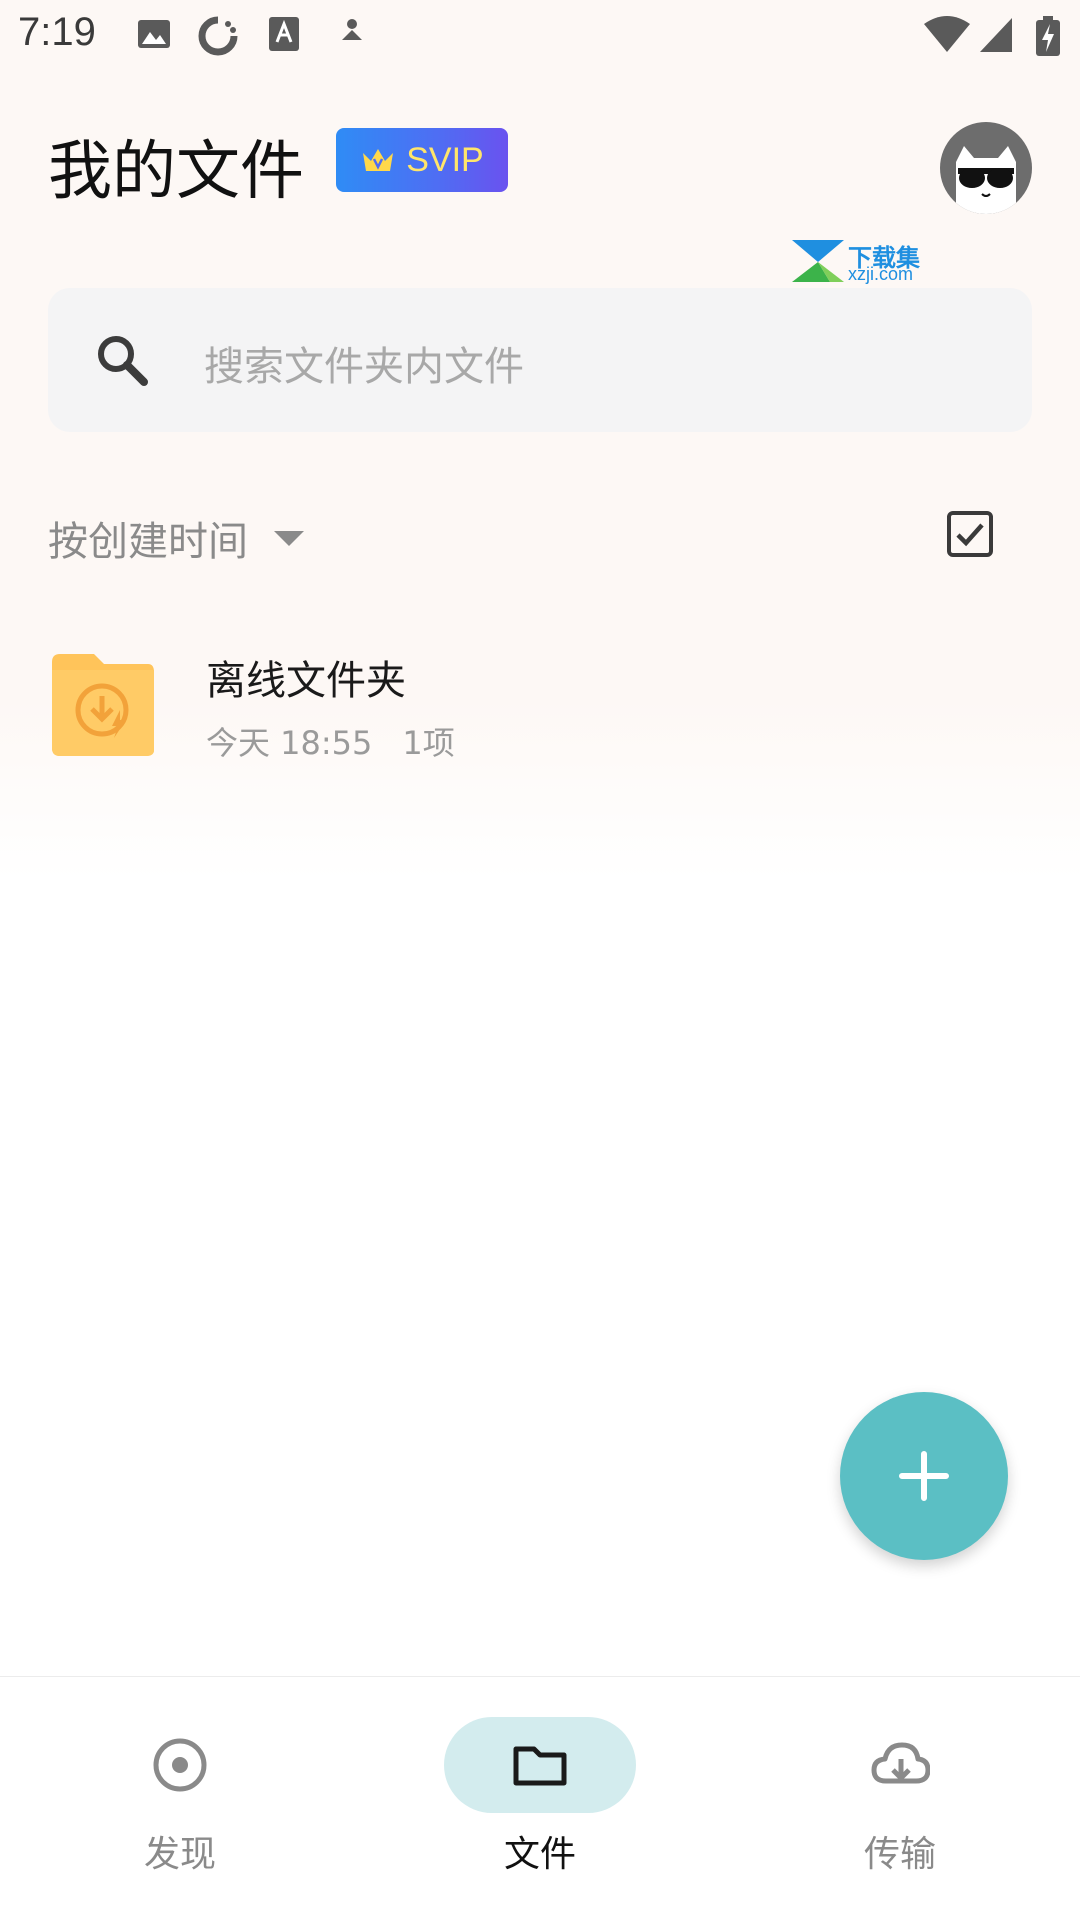 This screenshot has width=1080, height=1921. I want to click on file-meta: 今天 18:55 1项, so click(330, 741).